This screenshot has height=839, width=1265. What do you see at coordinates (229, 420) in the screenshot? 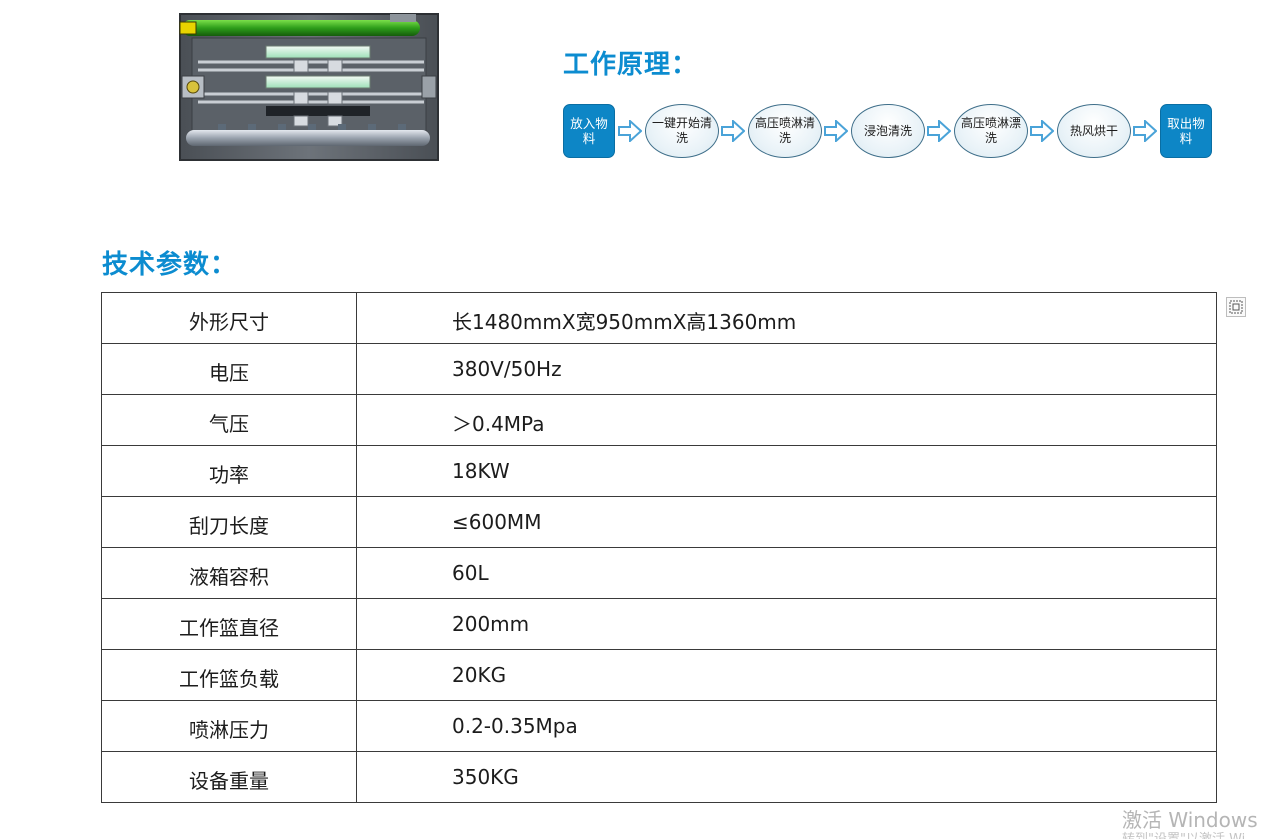
I see `spec-name-cell: 气压` at bounding box center [229, 420].